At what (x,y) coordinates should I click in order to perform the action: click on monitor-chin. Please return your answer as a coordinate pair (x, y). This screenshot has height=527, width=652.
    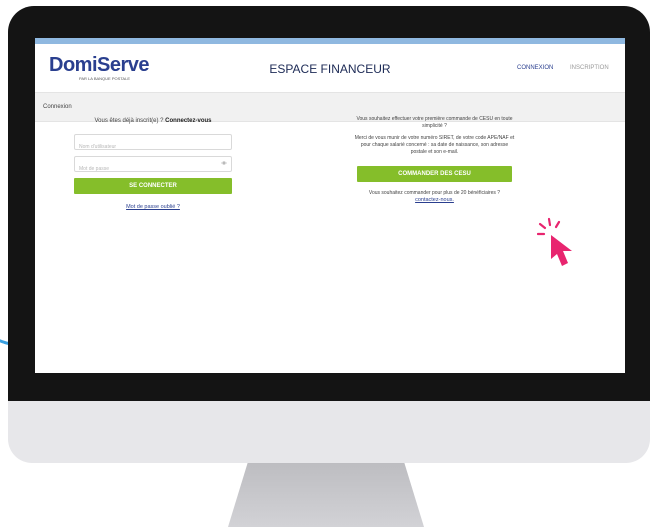
    Looking at the image, I should click on (329, 432).